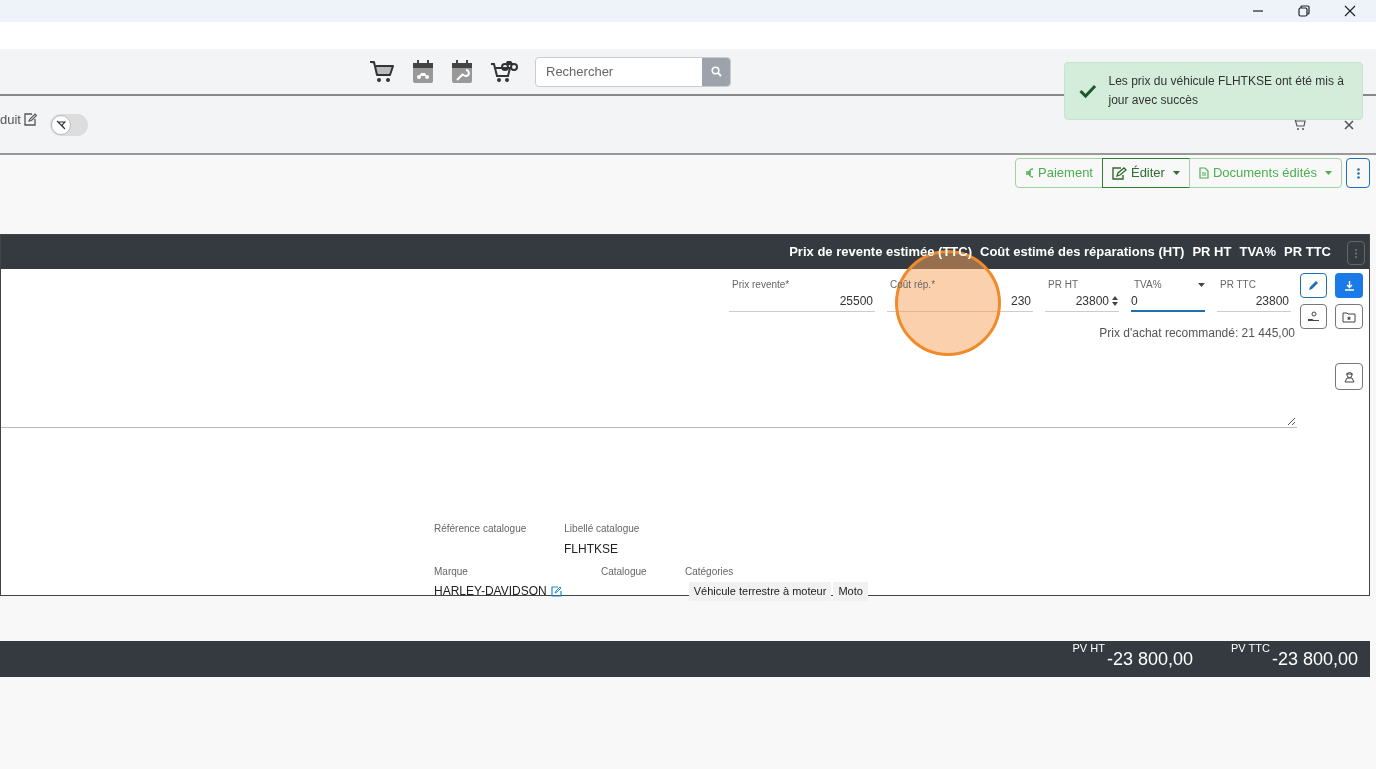  Describe the element at coordinates (602, 529) in the screenshot. I see `field-label: Libellé catalogue` at that location.